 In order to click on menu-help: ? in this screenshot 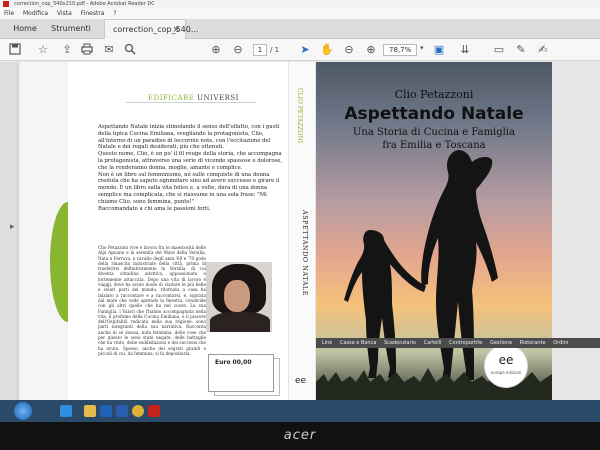, I will do `click(114, 13)`.